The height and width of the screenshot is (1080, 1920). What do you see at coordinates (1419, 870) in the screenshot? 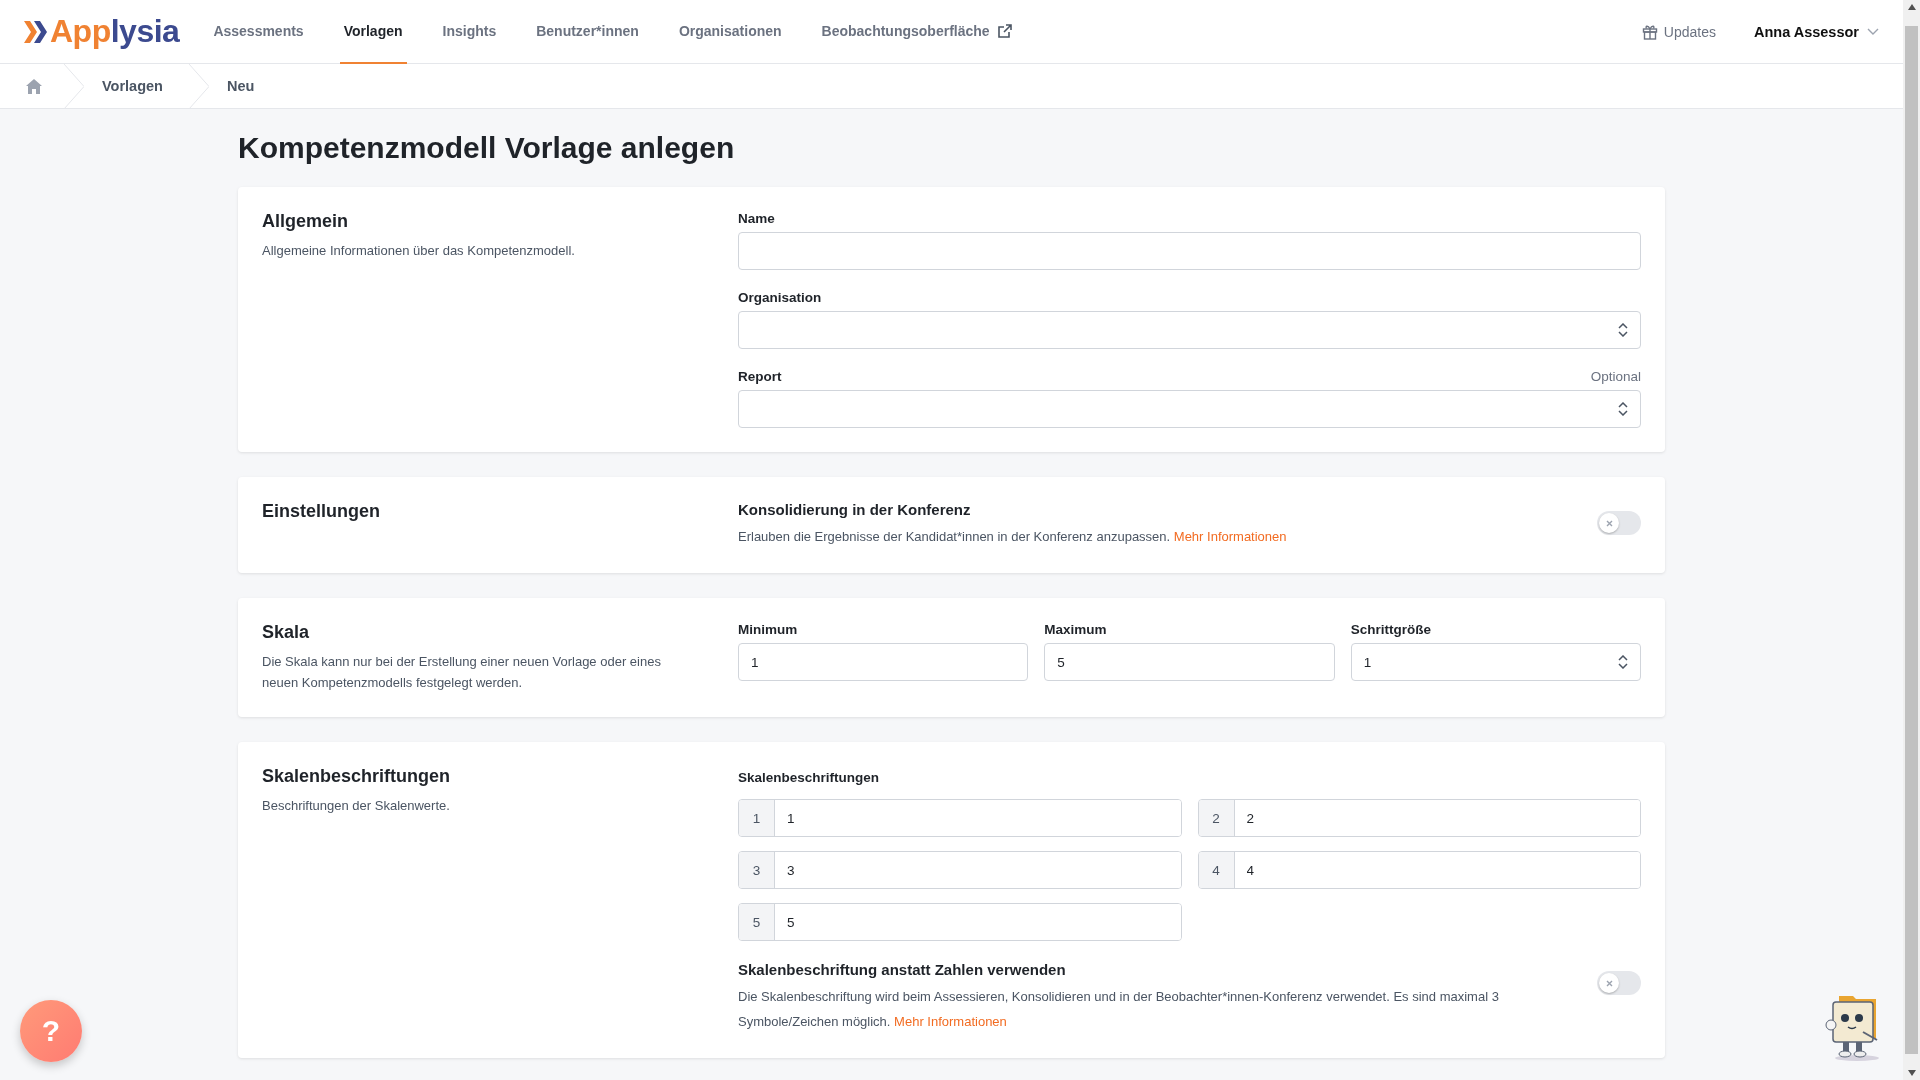
I see `scale-label-input: 4 4` at bounding box center [1419, 870].